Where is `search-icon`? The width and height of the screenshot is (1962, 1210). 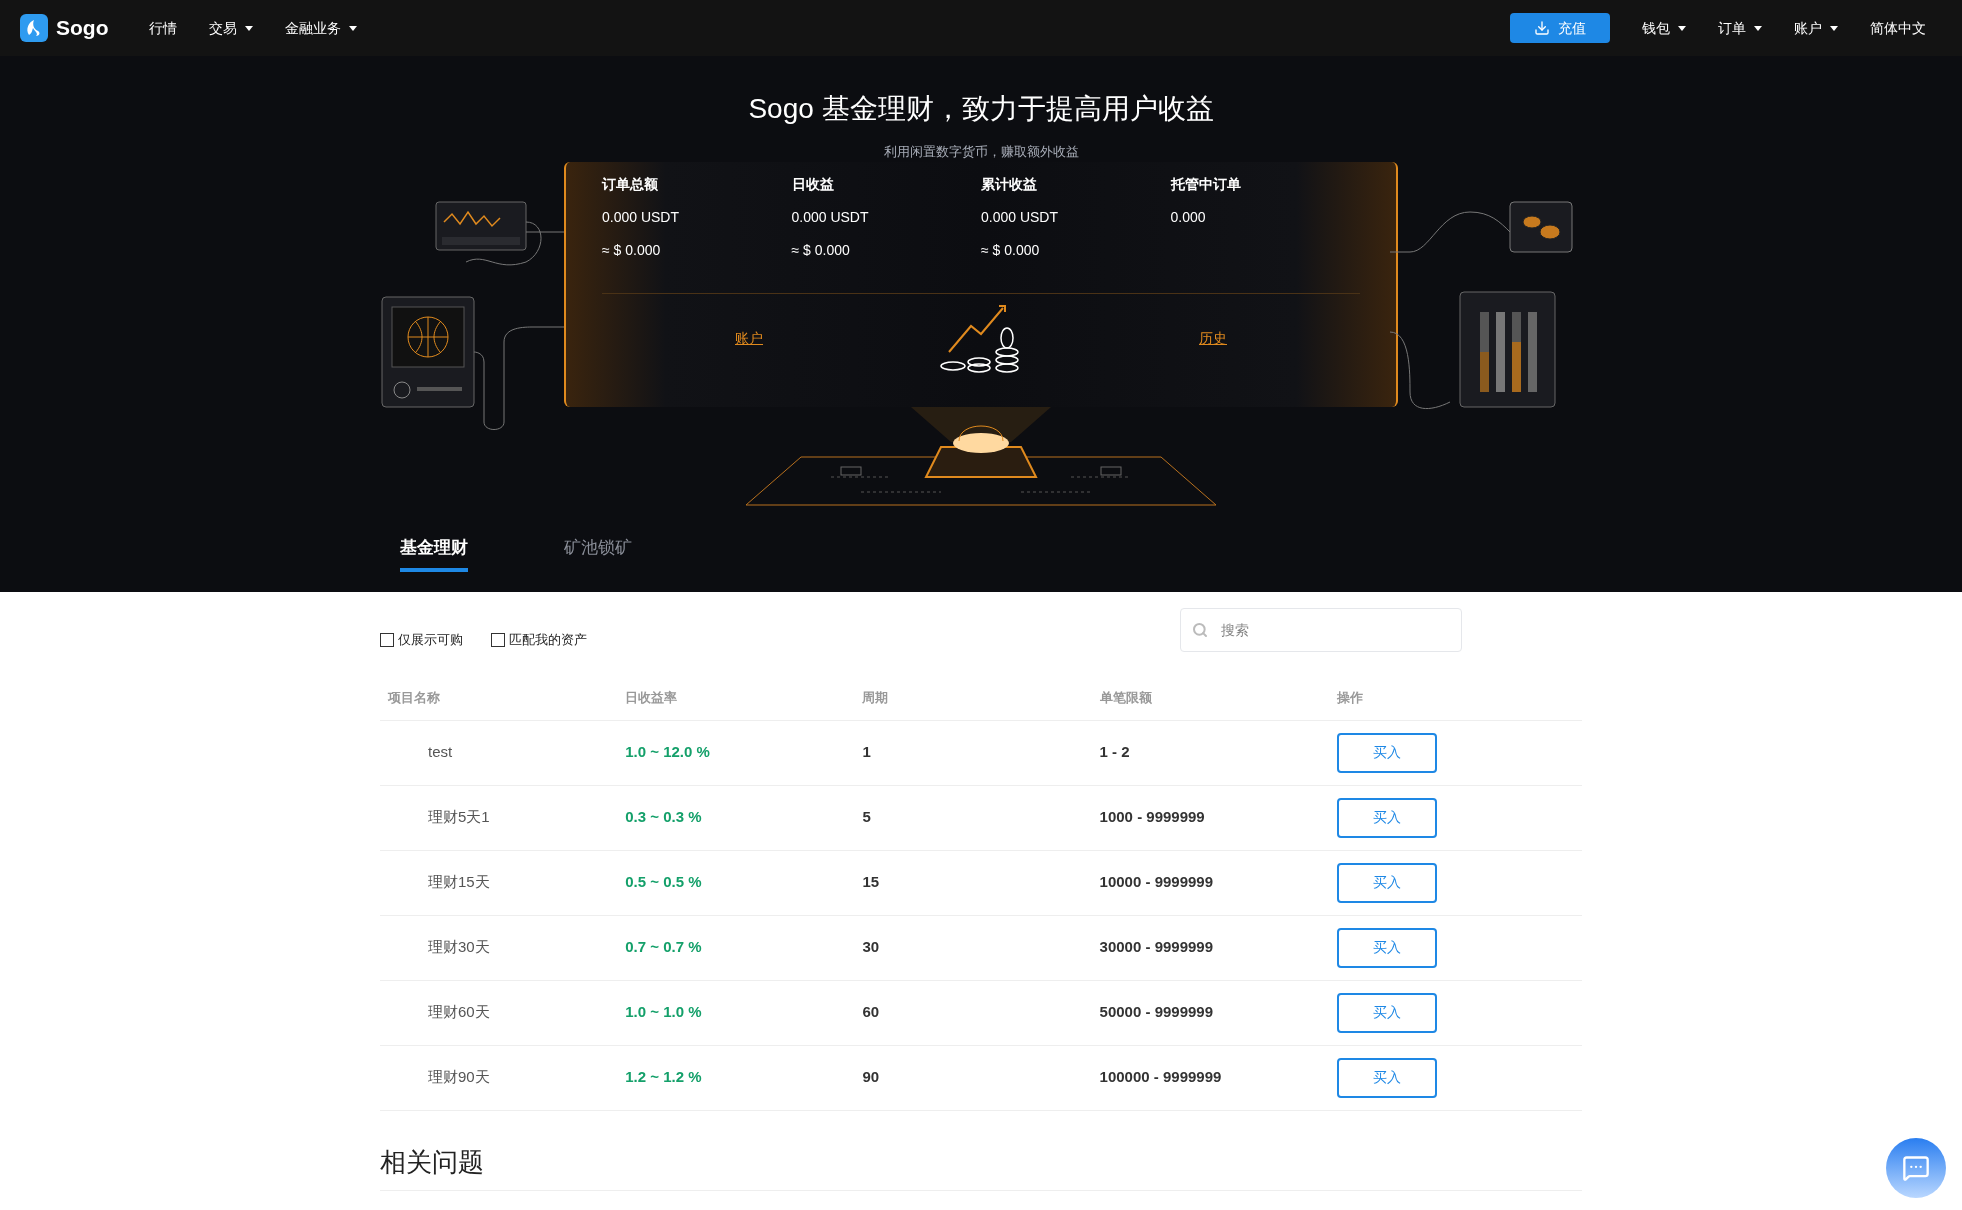
search-icon is located at coordinates (1200, 630).